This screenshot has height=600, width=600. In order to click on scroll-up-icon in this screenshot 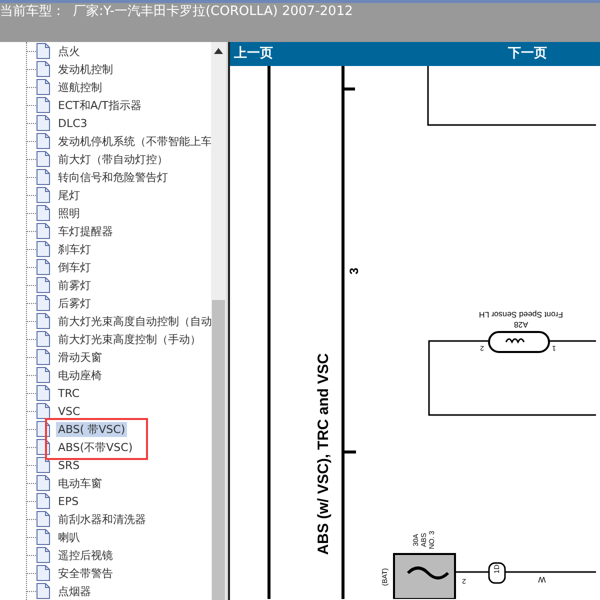, I will do `click(218, 51)`.